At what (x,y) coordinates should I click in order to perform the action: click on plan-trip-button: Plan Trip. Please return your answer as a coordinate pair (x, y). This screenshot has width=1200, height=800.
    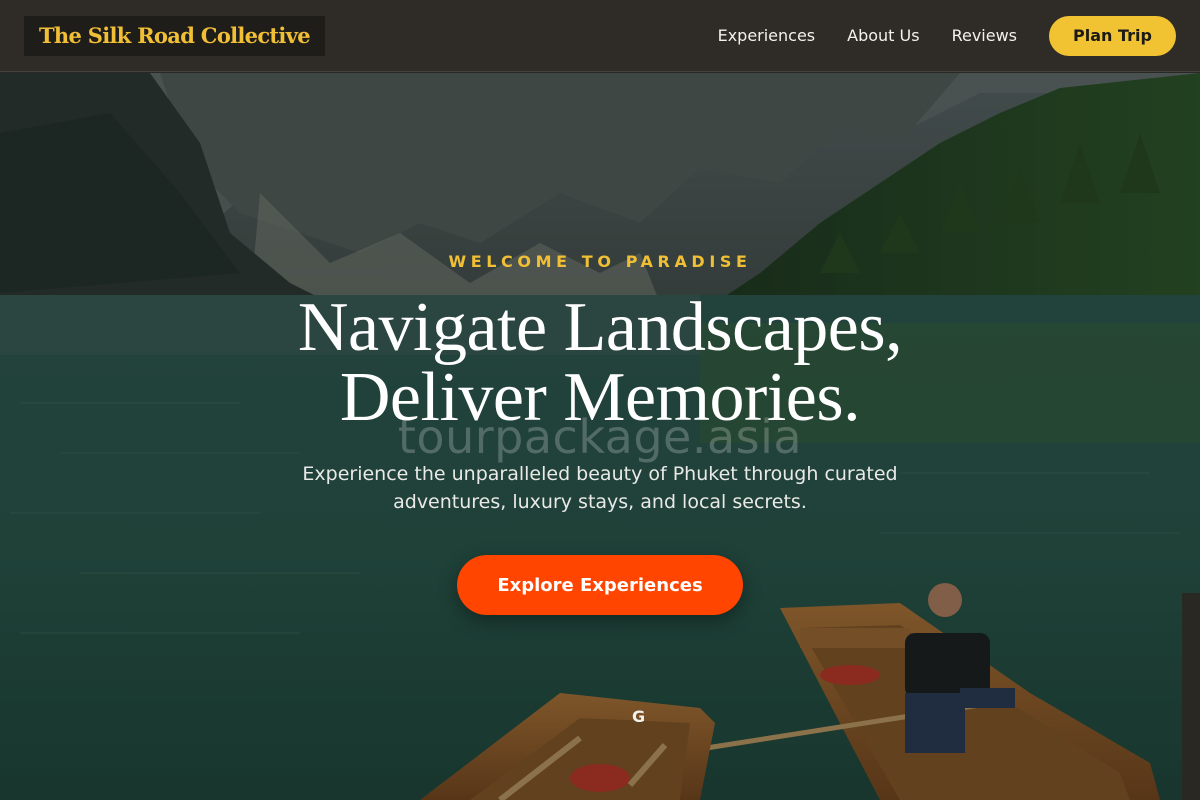
    Looking at the image, I should click on (1112, 35).